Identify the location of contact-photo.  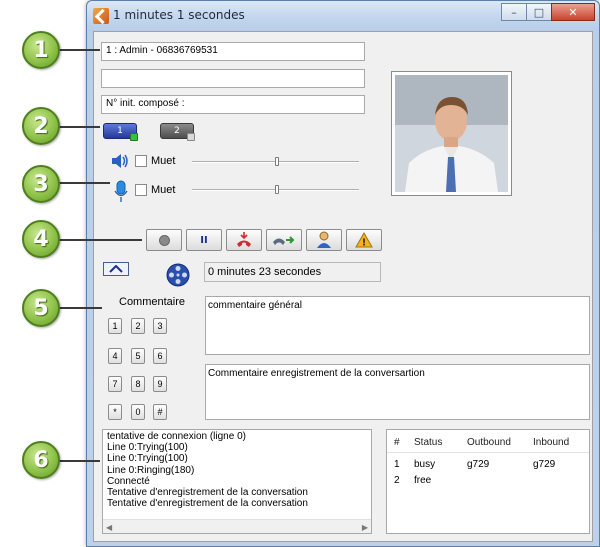
(451, 133).